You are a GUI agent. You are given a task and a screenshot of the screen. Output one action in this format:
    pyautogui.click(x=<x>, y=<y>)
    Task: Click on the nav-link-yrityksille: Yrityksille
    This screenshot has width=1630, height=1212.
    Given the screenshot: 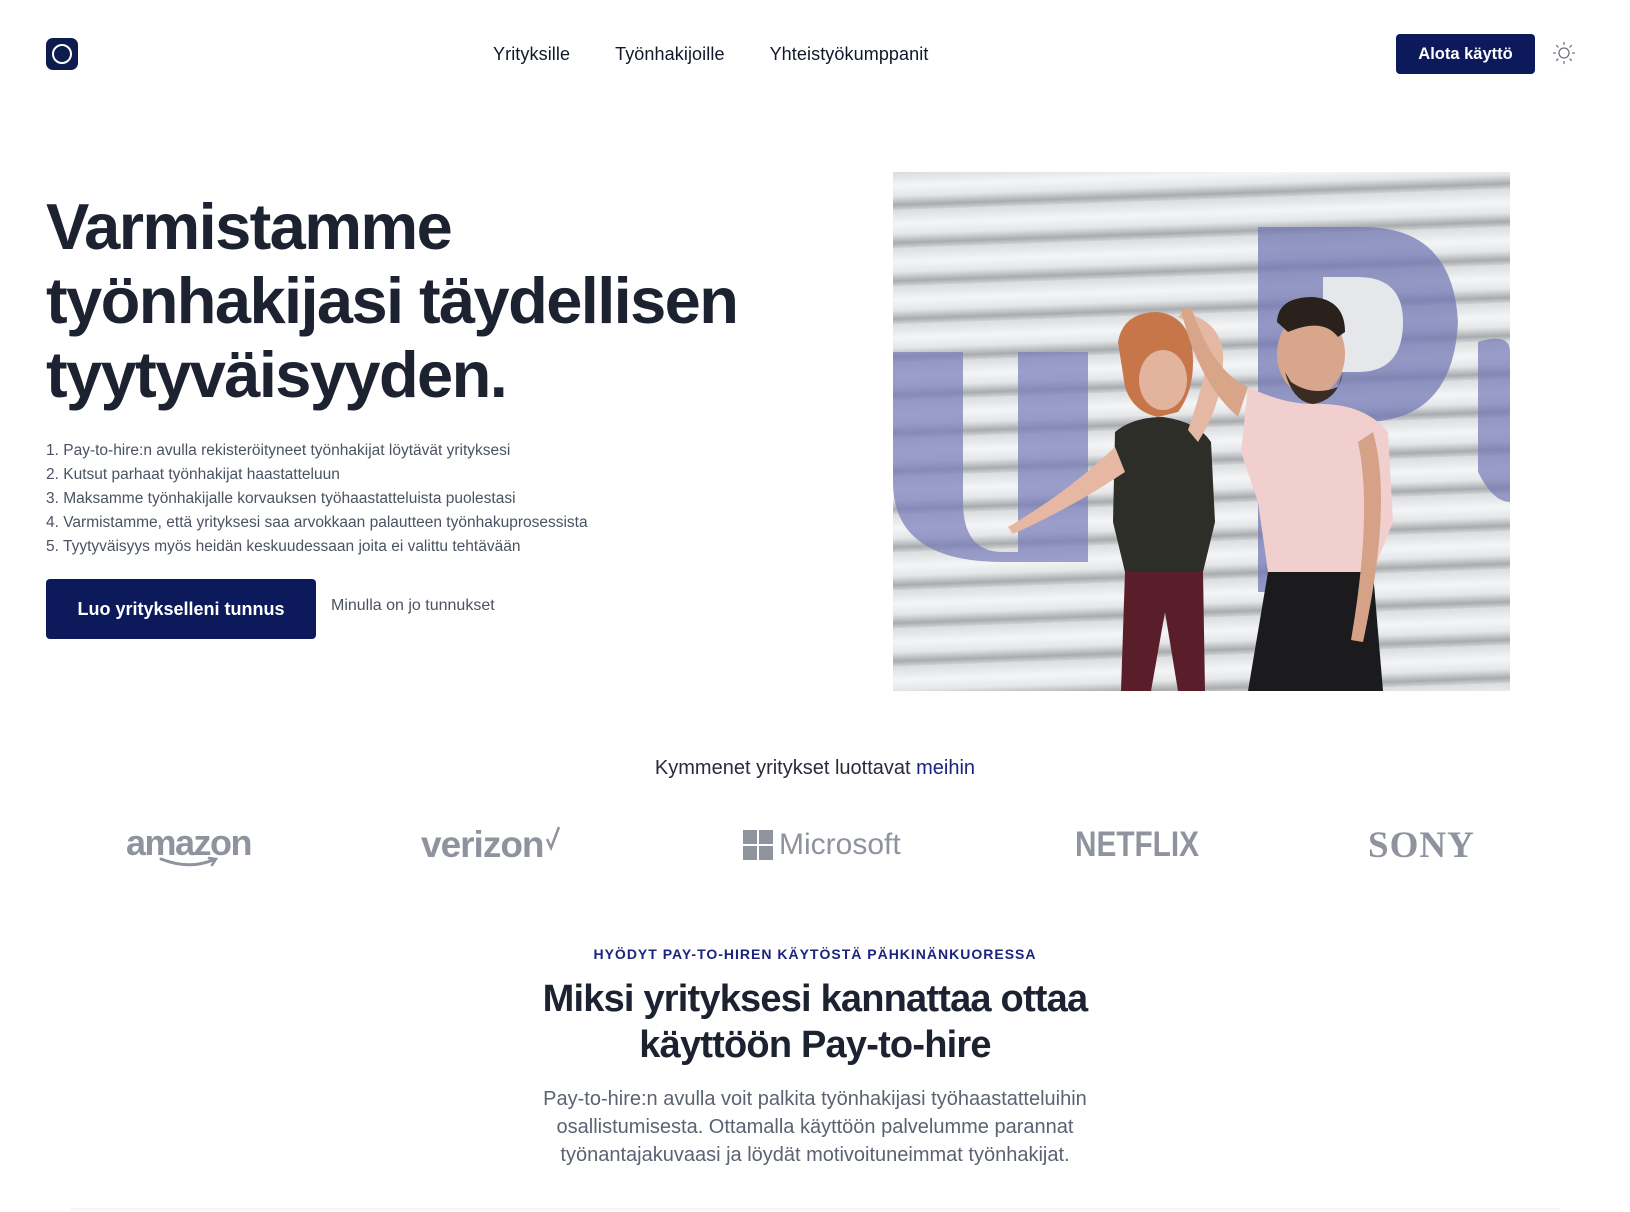 What is the action you would take?
    pyautogui.click(x=531, y=54)
    